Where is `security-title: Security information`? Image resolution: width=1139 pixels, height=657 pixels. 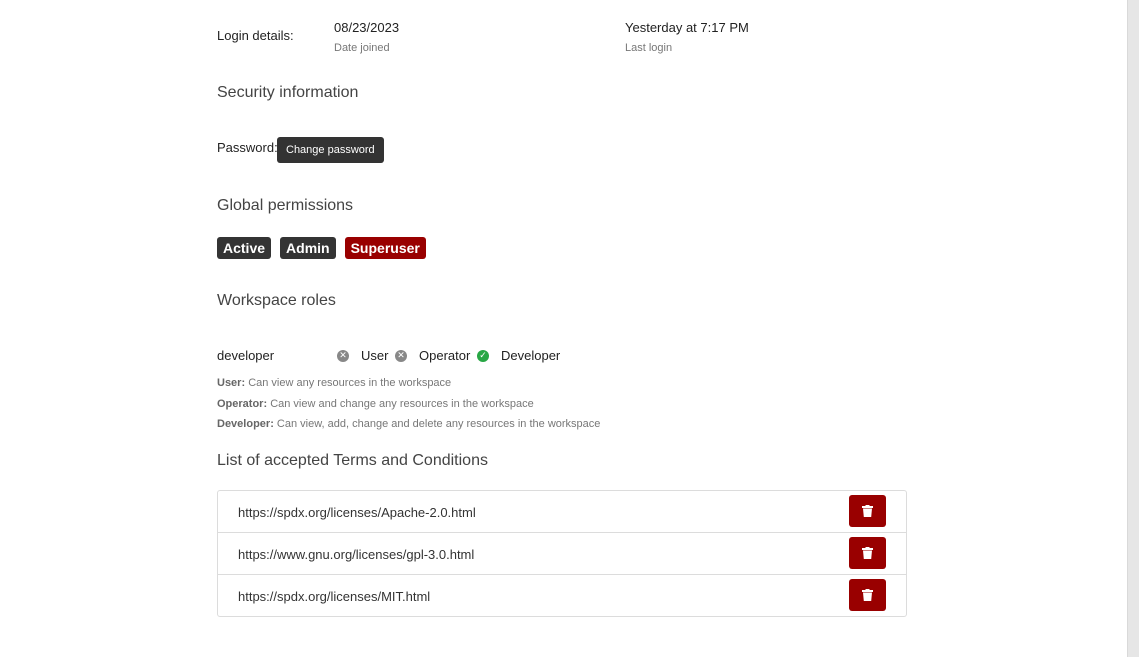
security-title: Security information is located at coordinates (288, 92).